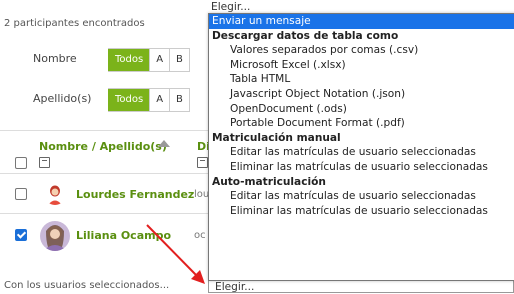  What do you see at coordinates (361, 123) in the screenshot?
I see `dropdown-option: Portable Document Format (.pdf)` at bounding box center [361, 123].